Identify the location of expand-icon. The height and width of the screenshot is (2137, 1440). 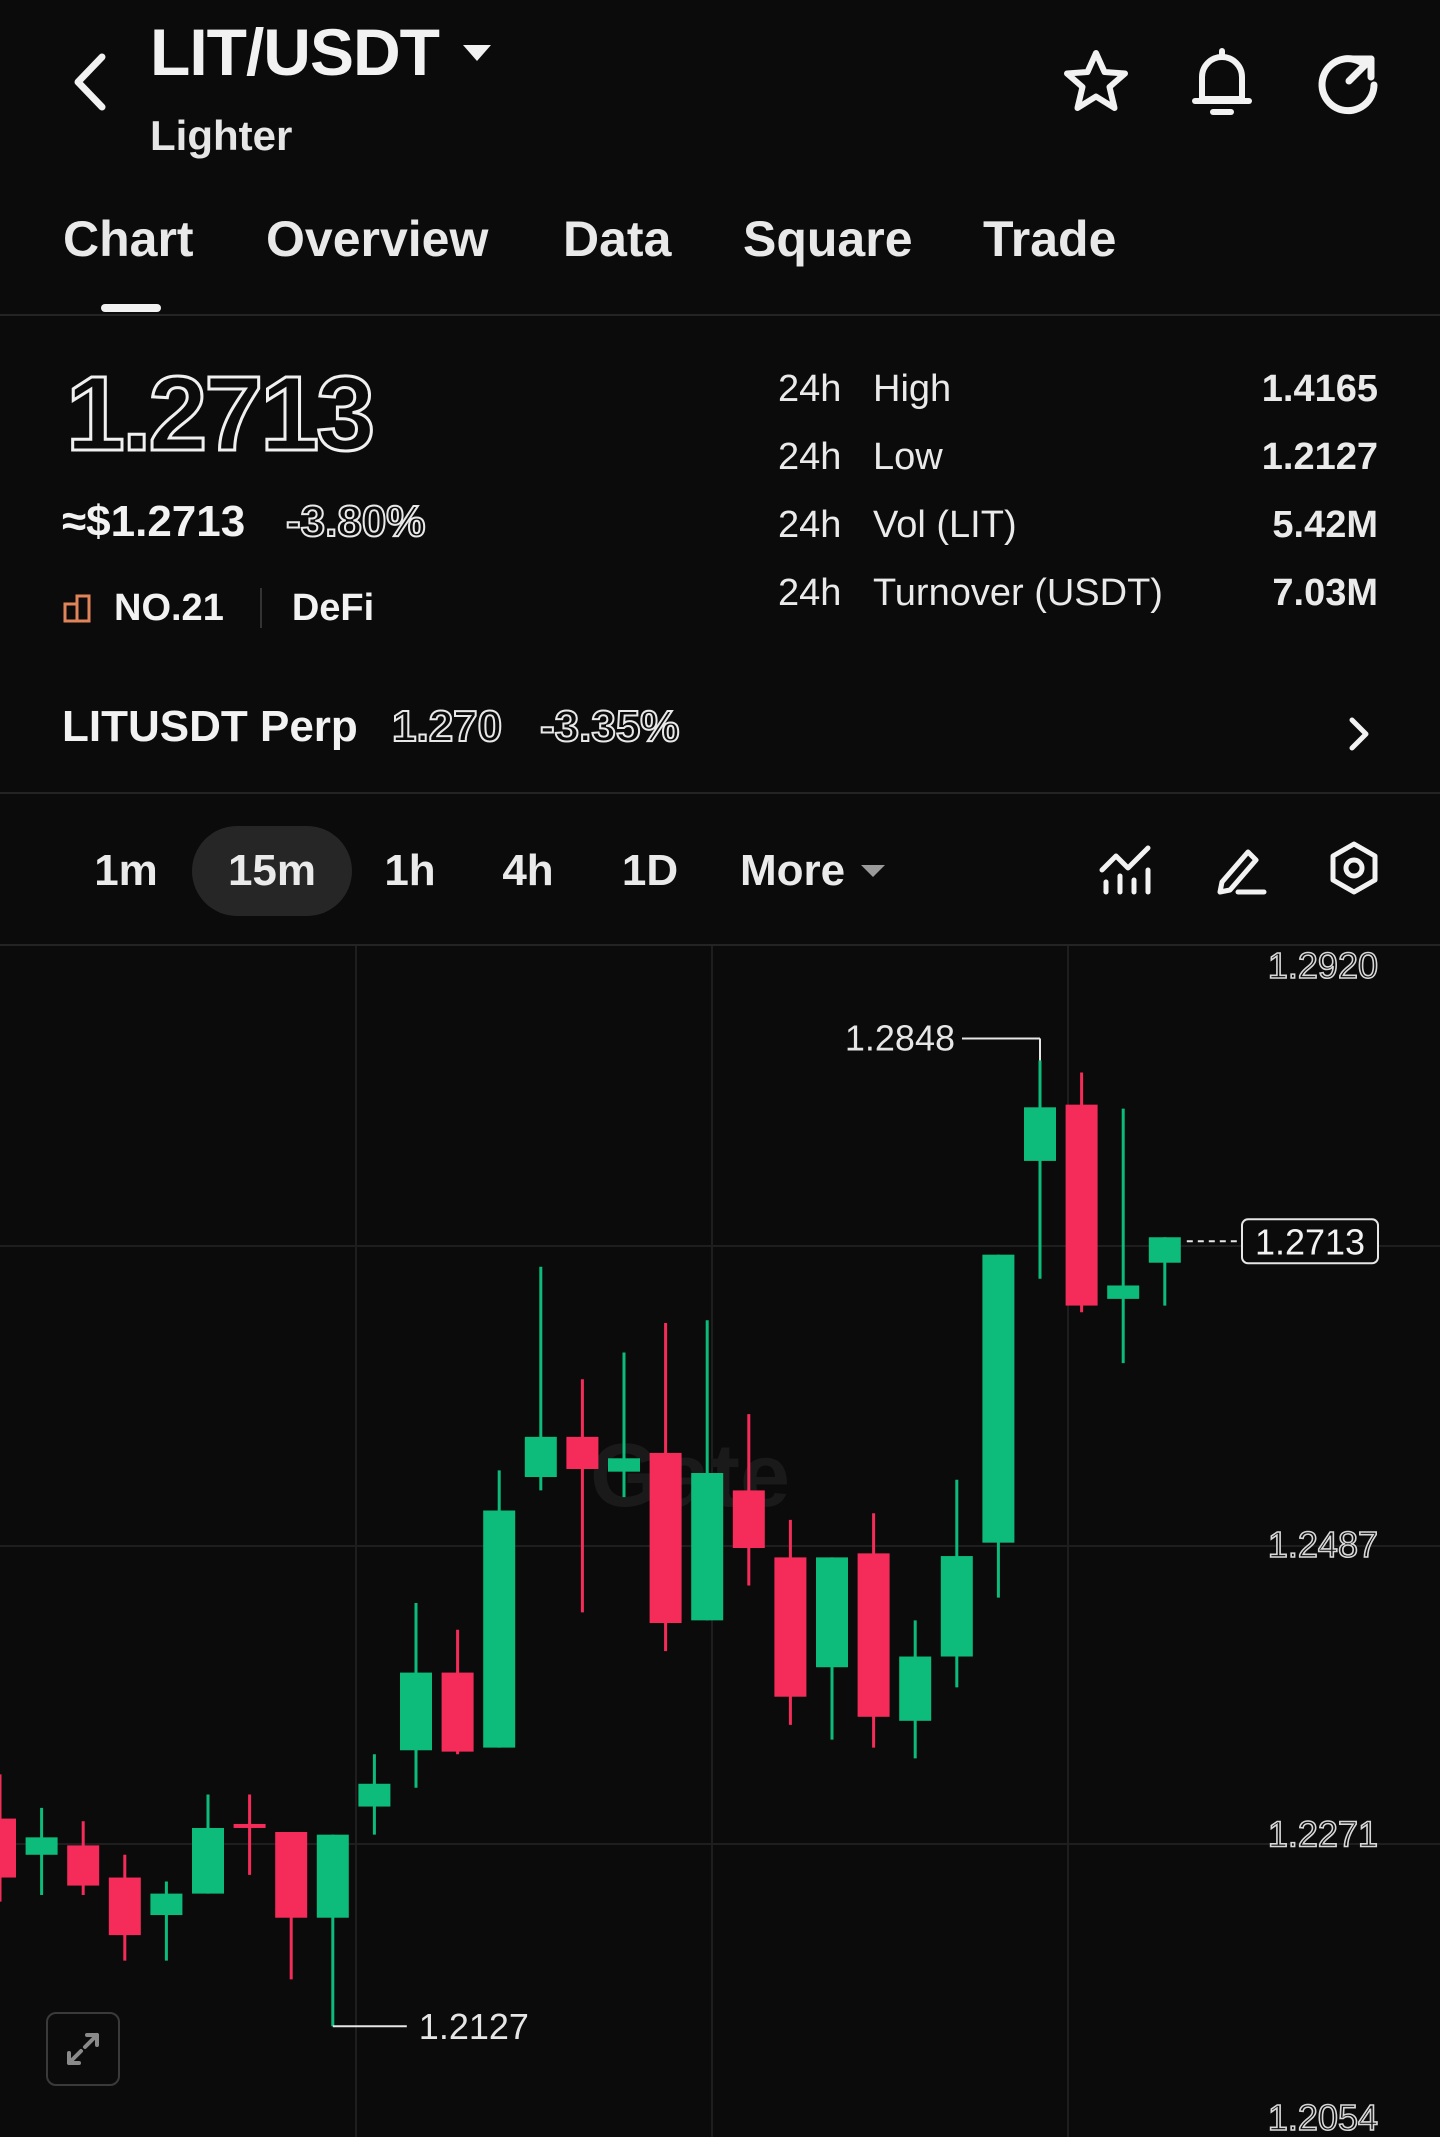
(83, 2049).